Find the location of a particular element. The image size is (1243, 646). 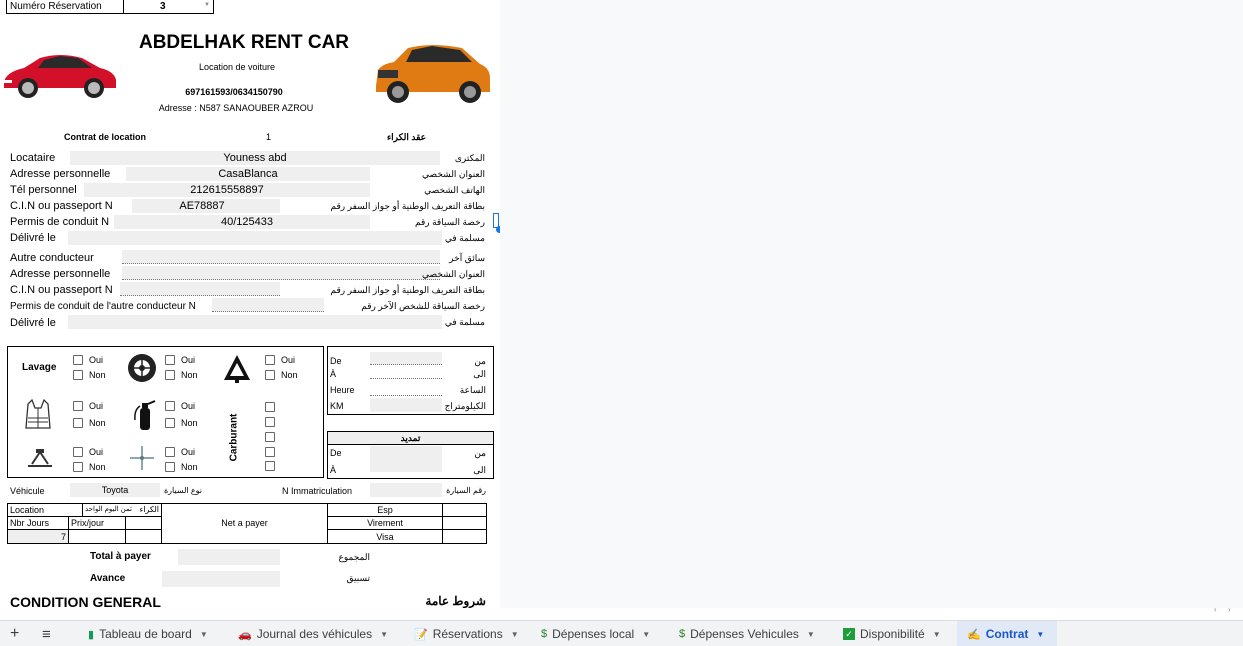

fuel-level-1-checkbox is located at coordinates (270, 407).